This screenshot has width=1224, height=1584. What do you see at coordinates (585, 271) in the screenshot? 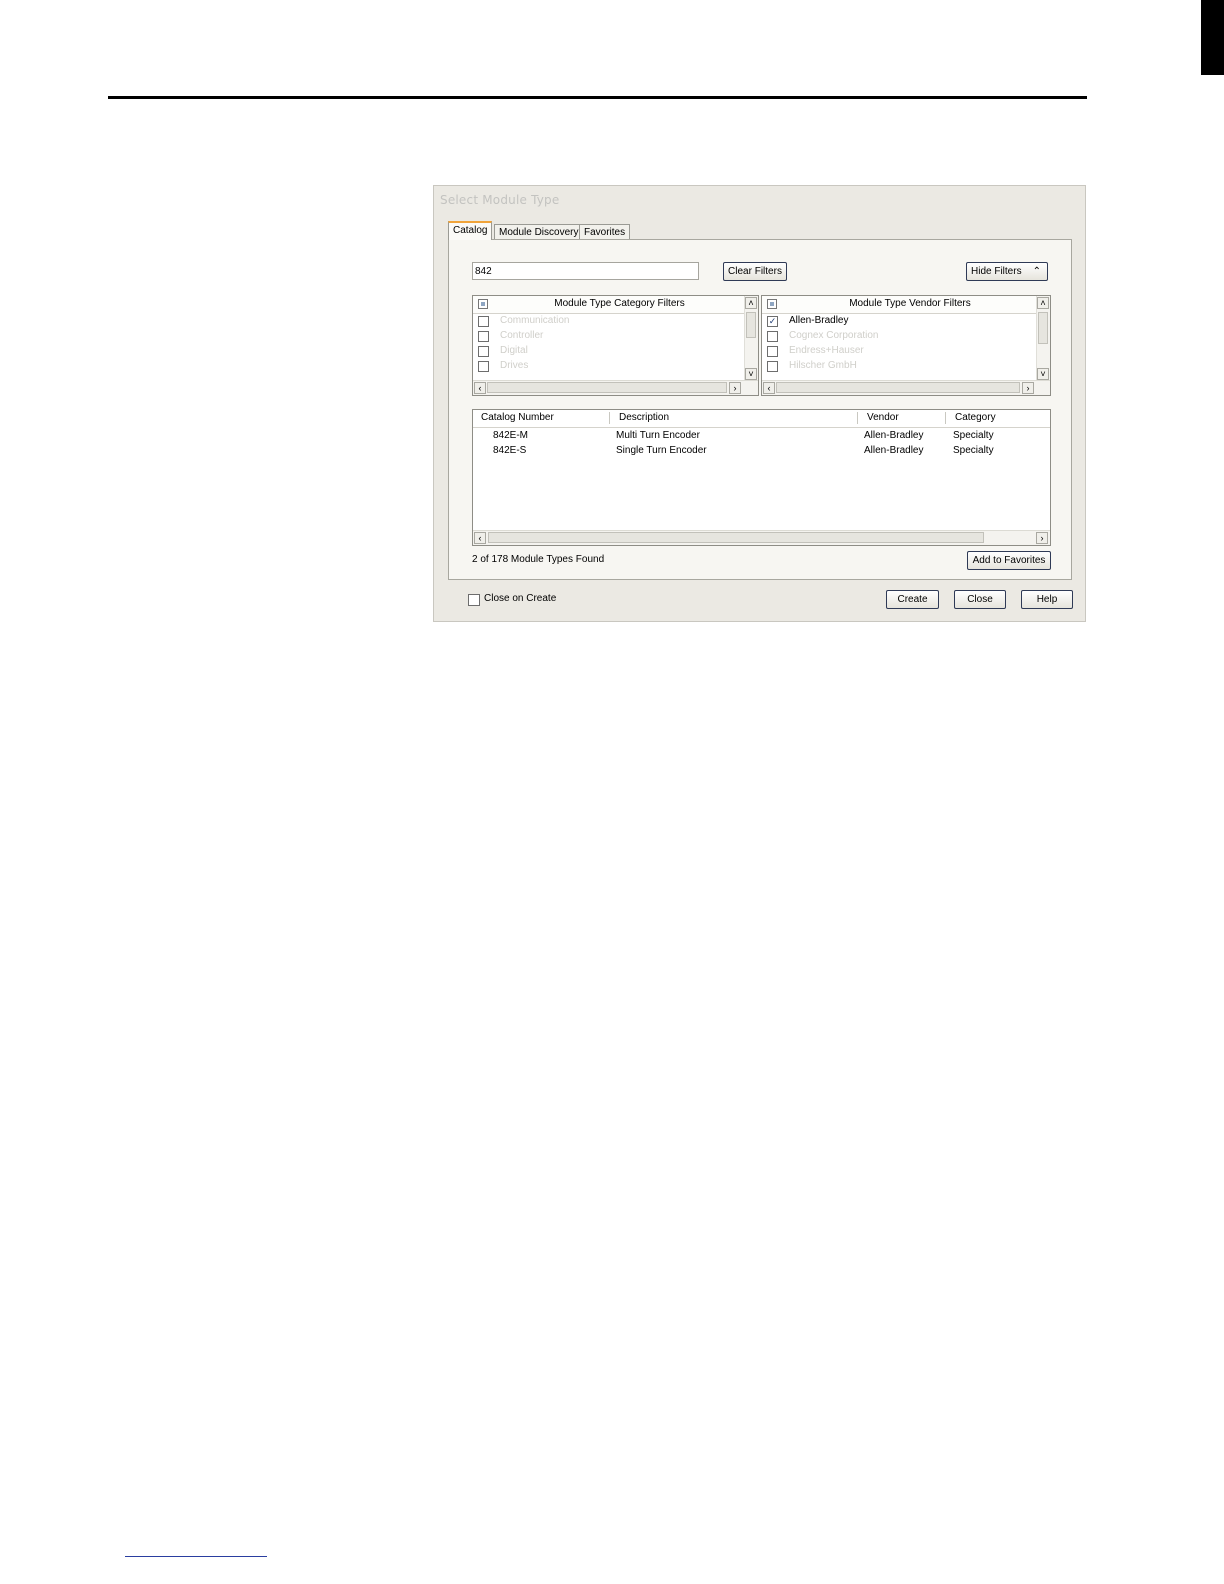
I see `search-input` at bounding box center [585, 271].